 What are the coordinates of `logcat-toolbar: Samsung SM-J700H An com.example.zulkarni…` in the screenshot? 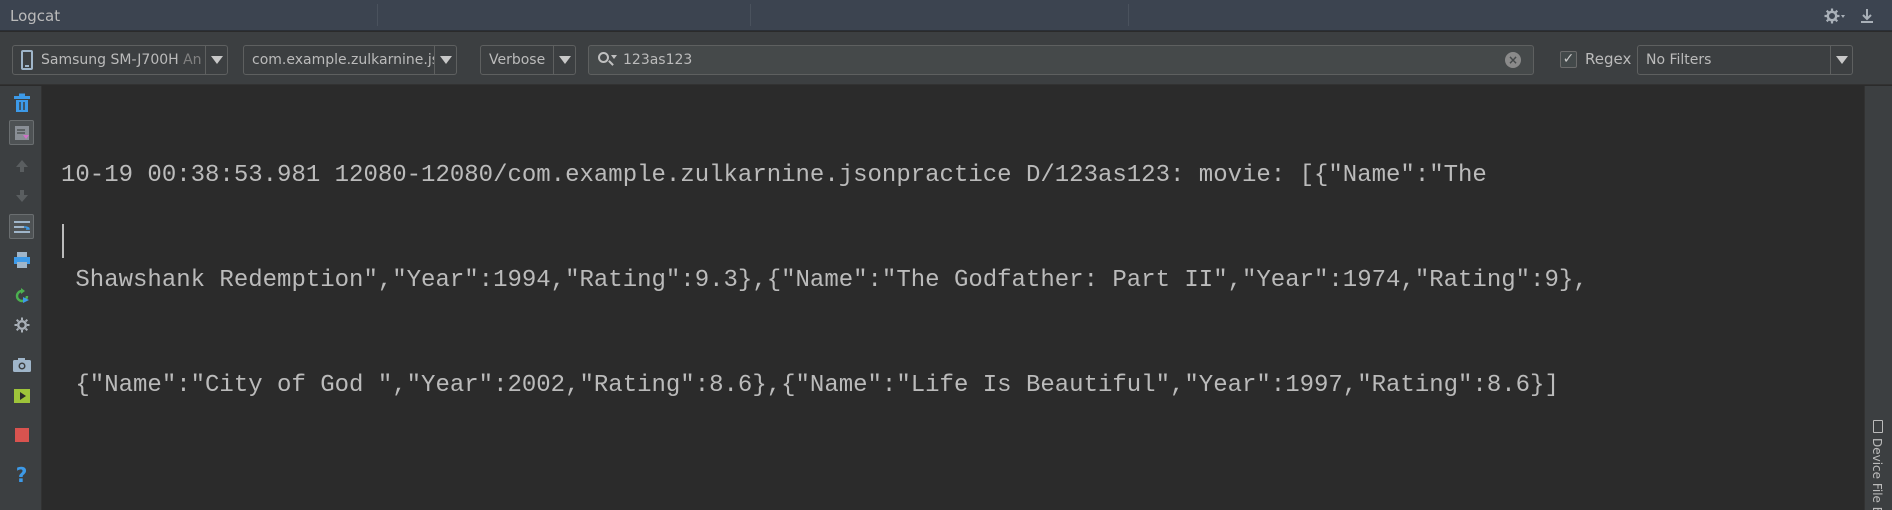 It's located at (946, 58).